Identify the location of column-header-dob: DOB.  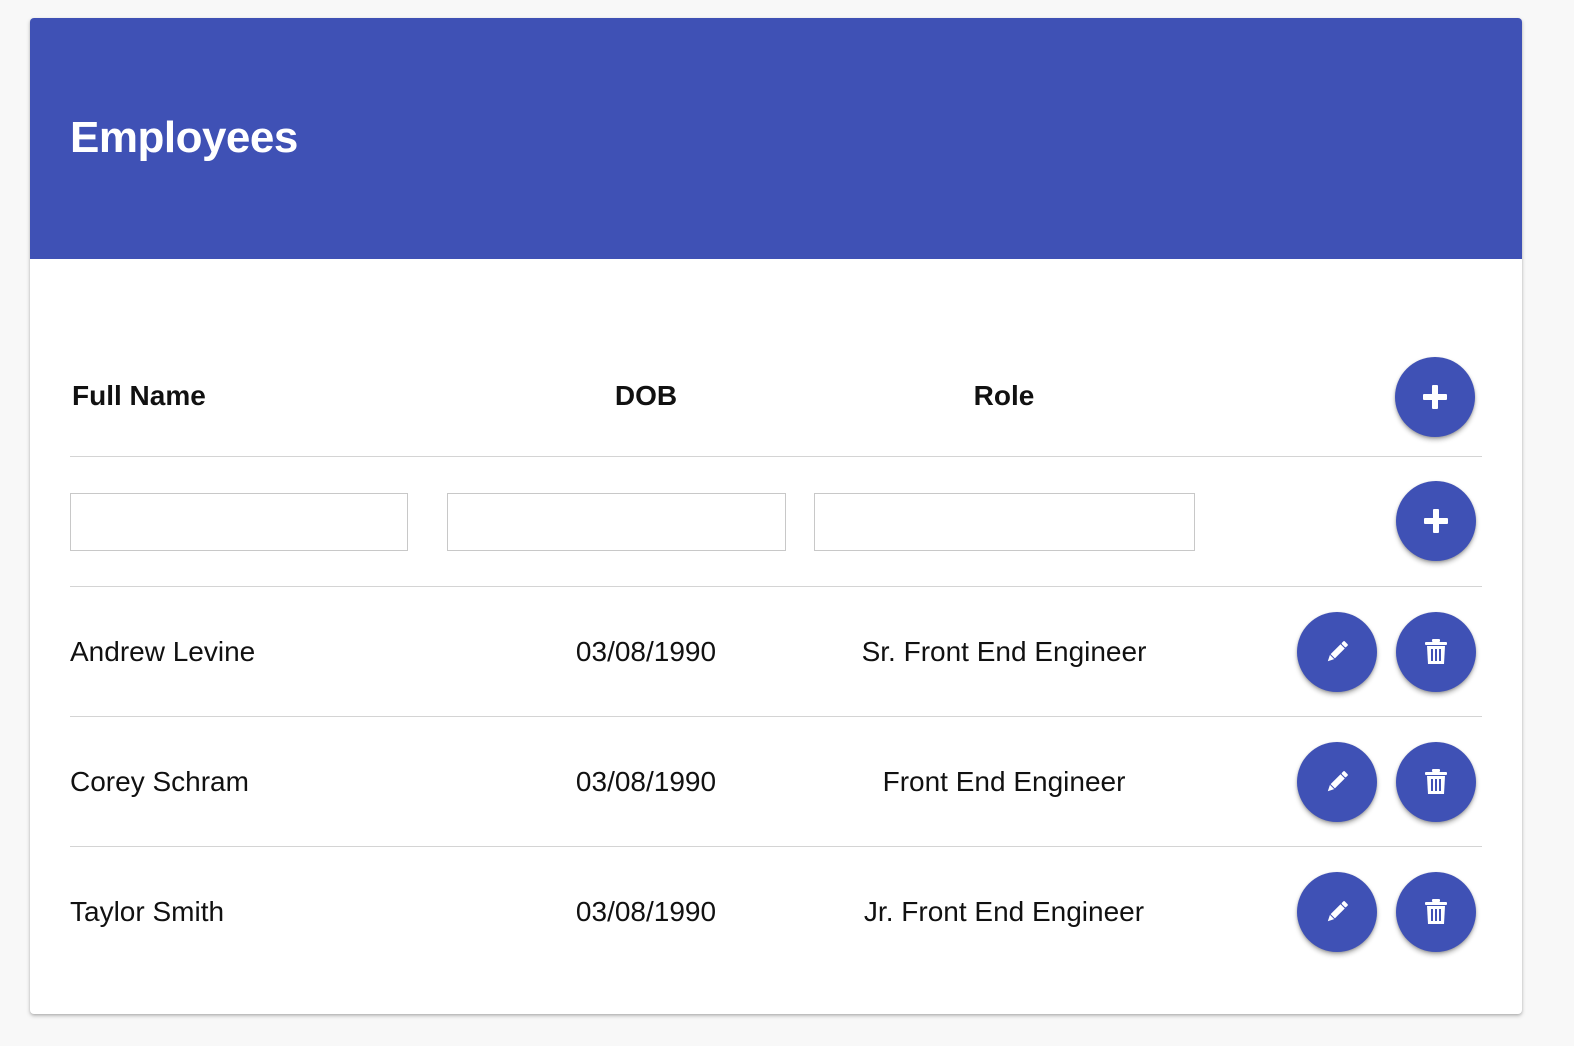
(646, 395).